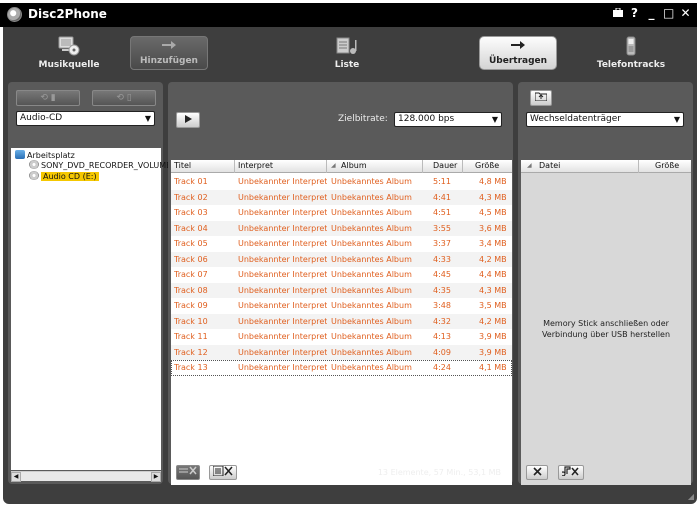  I want to click on refresh-source-button: ⟲ ▯, so click(124, 98).